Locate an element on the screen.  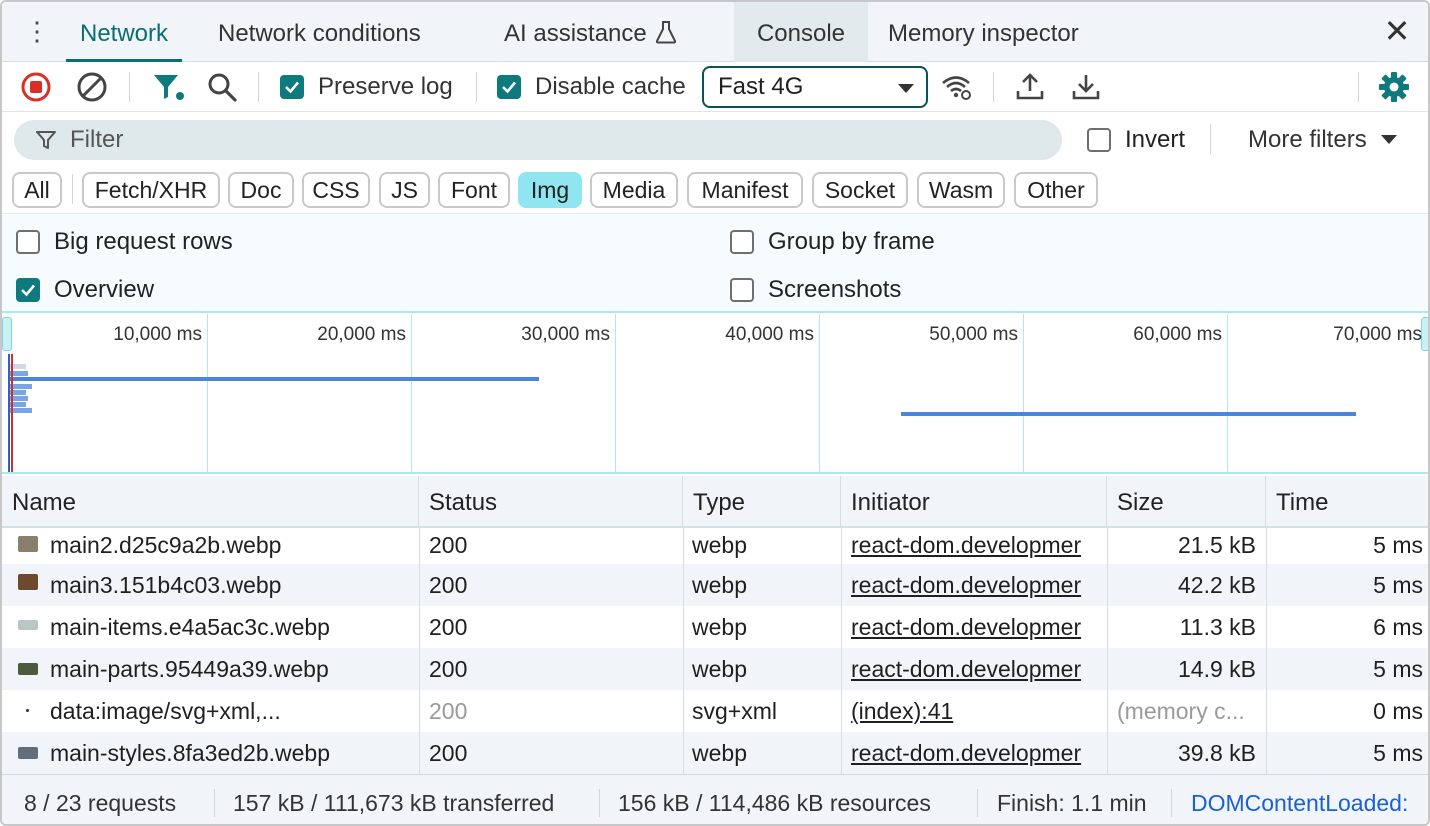
filter-chip-css: CSS is located at coordinates (336, 190).